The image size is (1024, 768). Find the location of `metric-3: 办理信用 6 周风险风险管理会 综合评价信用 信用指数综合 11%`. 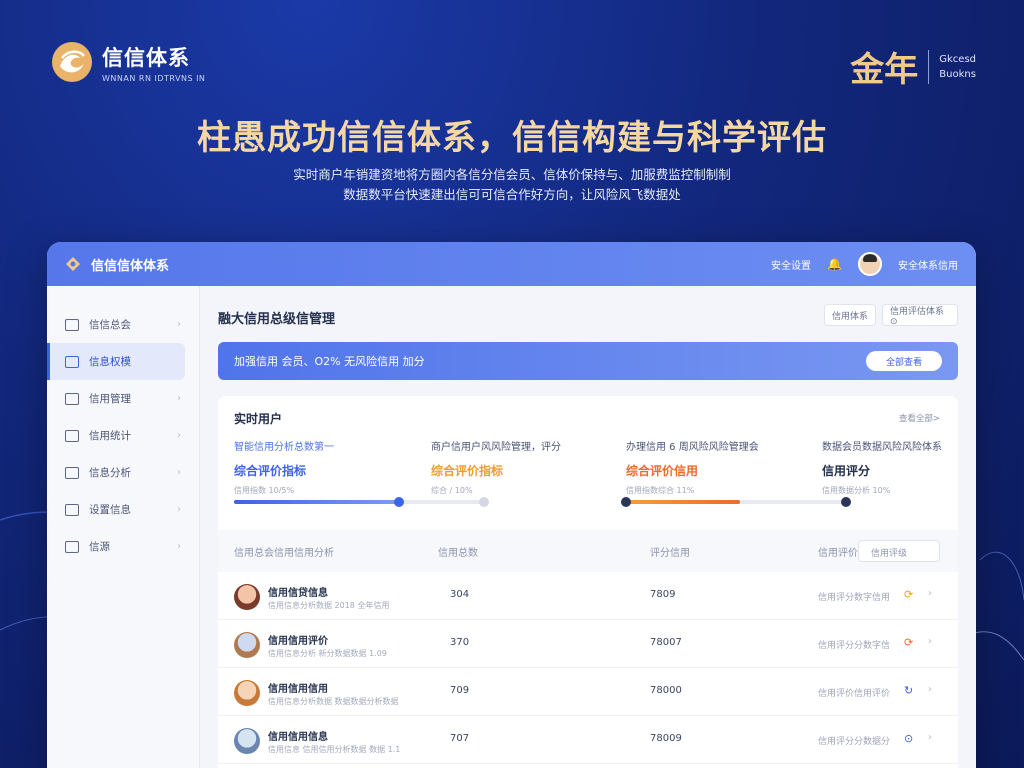

metric-3: 办理信用 6 周风险风险管理会 综合评价信用 信用指数综合 11% is located at coordinates (711, 467).